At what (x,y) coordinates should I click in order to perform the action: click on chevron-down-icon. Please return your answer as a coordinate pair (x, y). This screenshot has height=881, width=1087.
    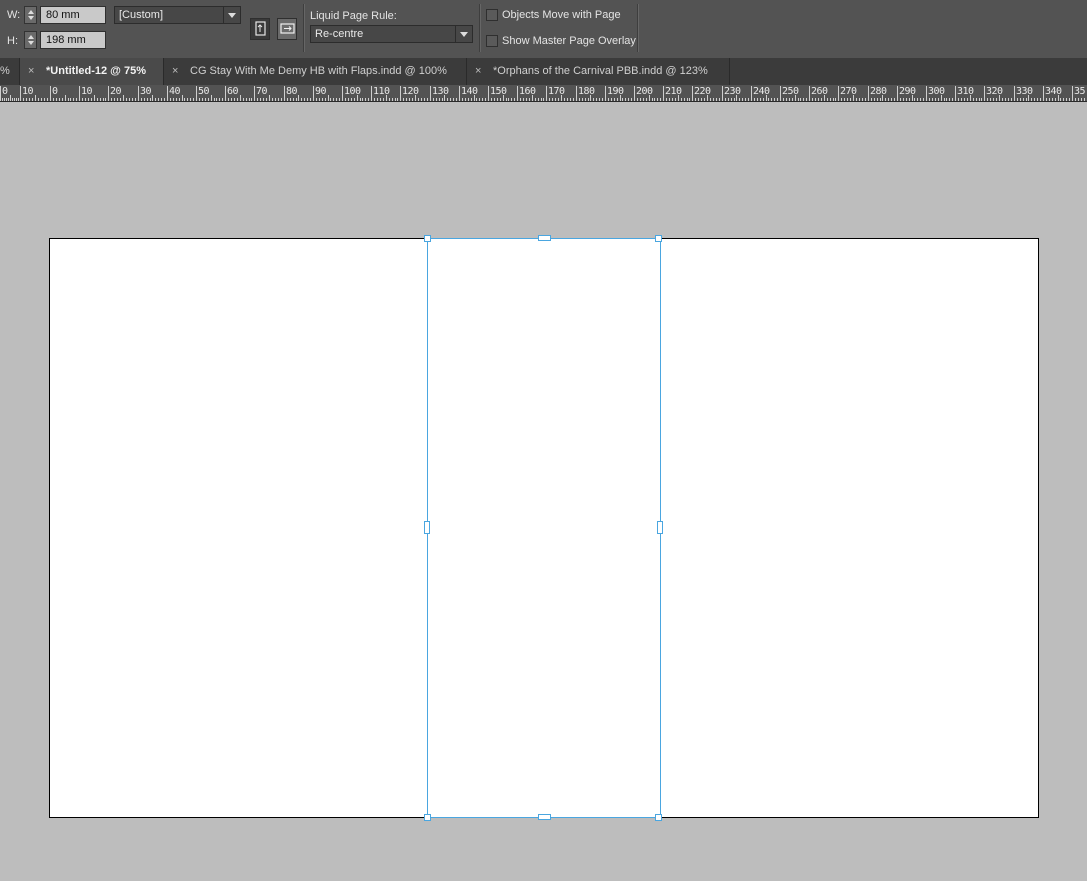
    Looking at the image, I should click on (231, 15).